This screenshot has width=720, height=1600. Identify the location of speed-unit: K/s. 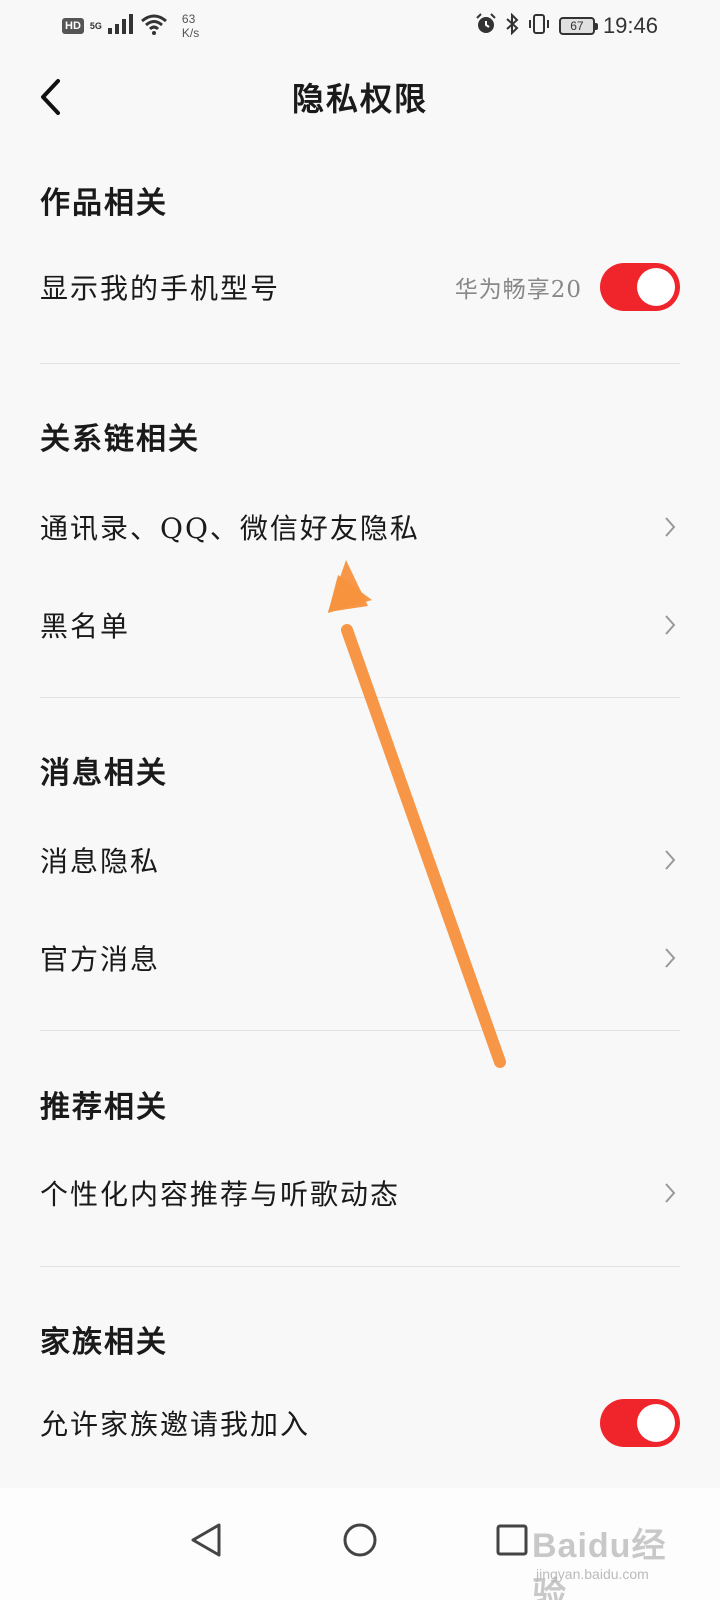
(190, 33).